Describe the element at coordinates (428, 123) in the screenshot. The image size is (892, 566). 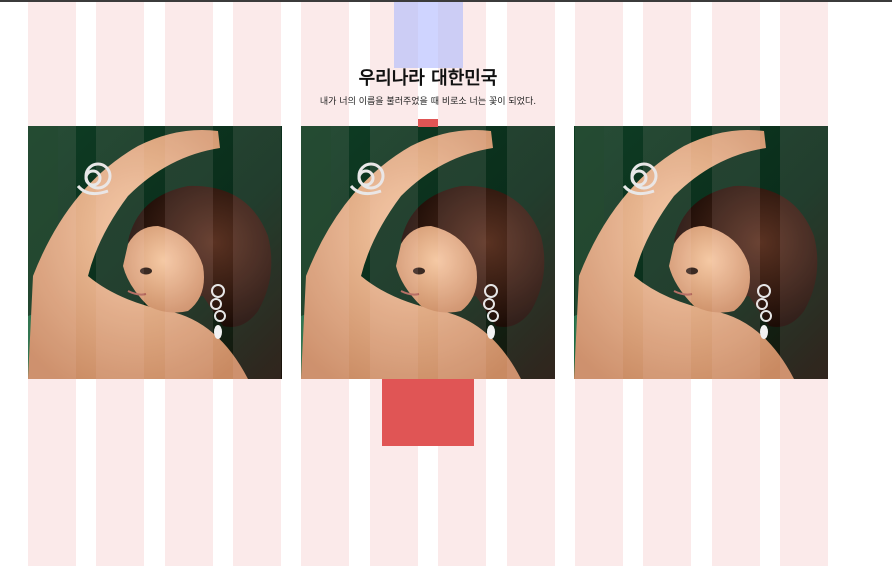
I see `red-marker-small` at that location.